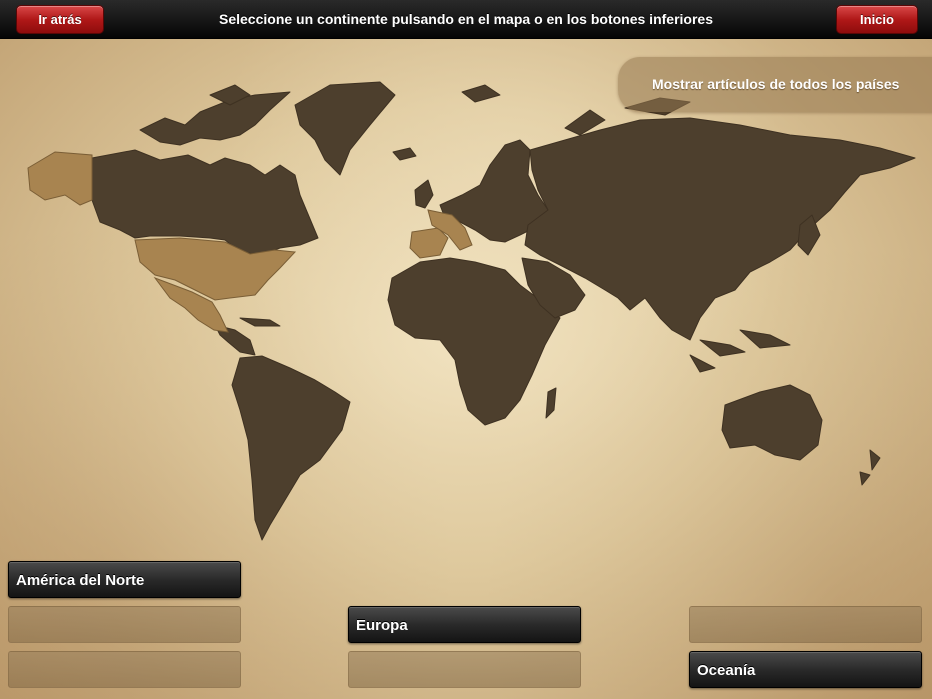 This screenshot has height=699, width=932. Describe the element at coordinates (124, 579) in the screenshot. I see `continent-button-north-america: América del Norte` at that location.